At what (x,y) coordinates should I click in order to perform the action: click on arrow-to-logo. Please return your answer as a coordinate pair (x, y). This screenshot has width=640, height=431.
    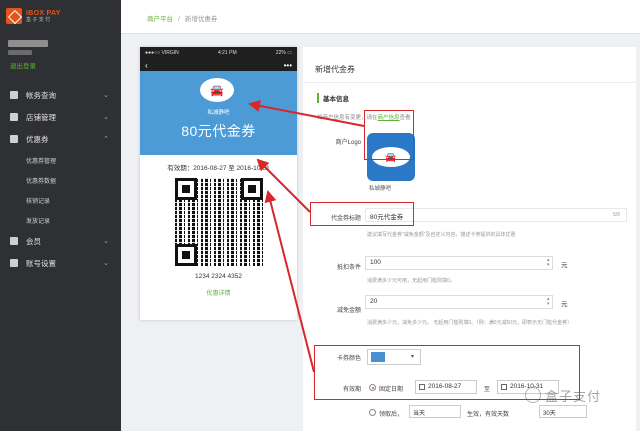
    Looking at the image, I should click on (306, 113).